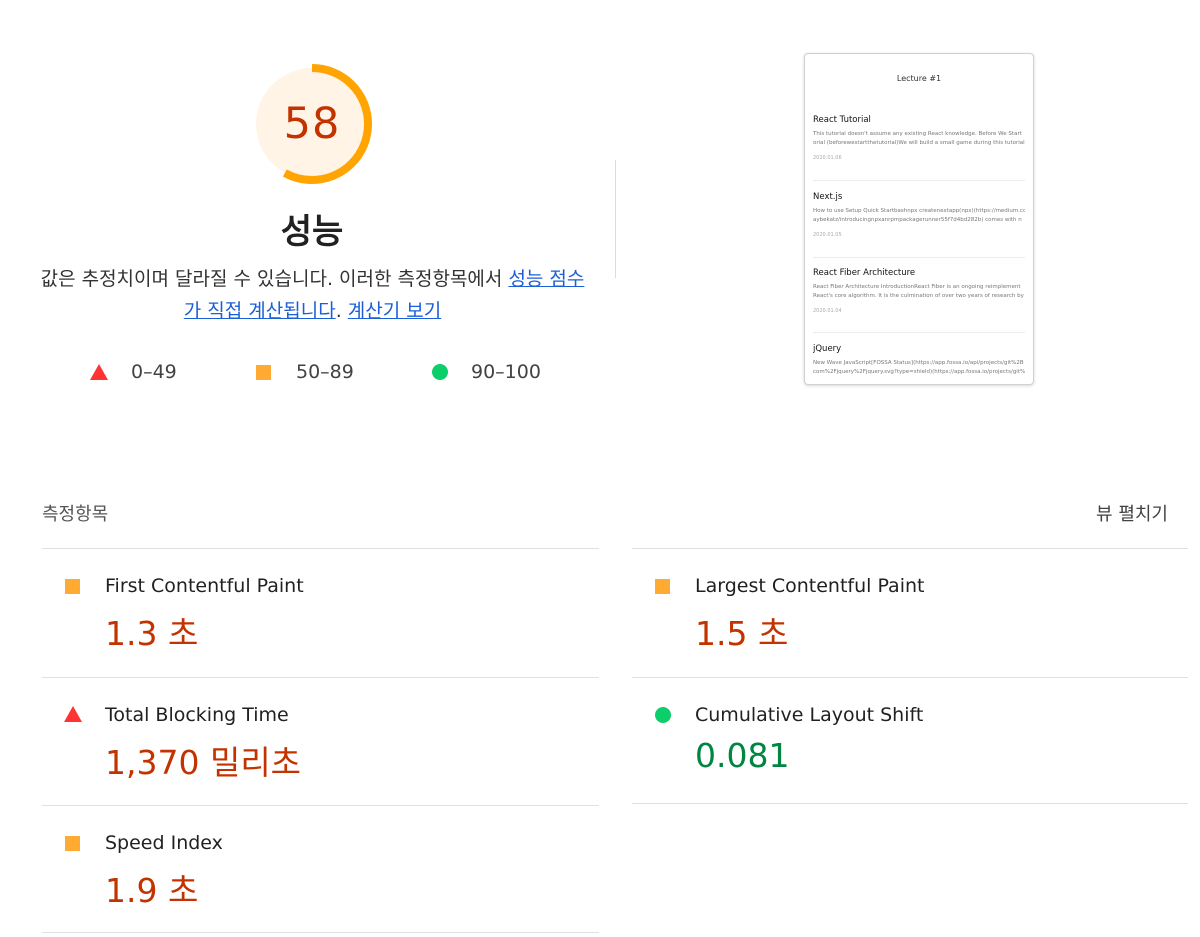  Describe the element at coordinates (164, 843) in the screenshot. I see `metric-name: Speed Index` at that location.